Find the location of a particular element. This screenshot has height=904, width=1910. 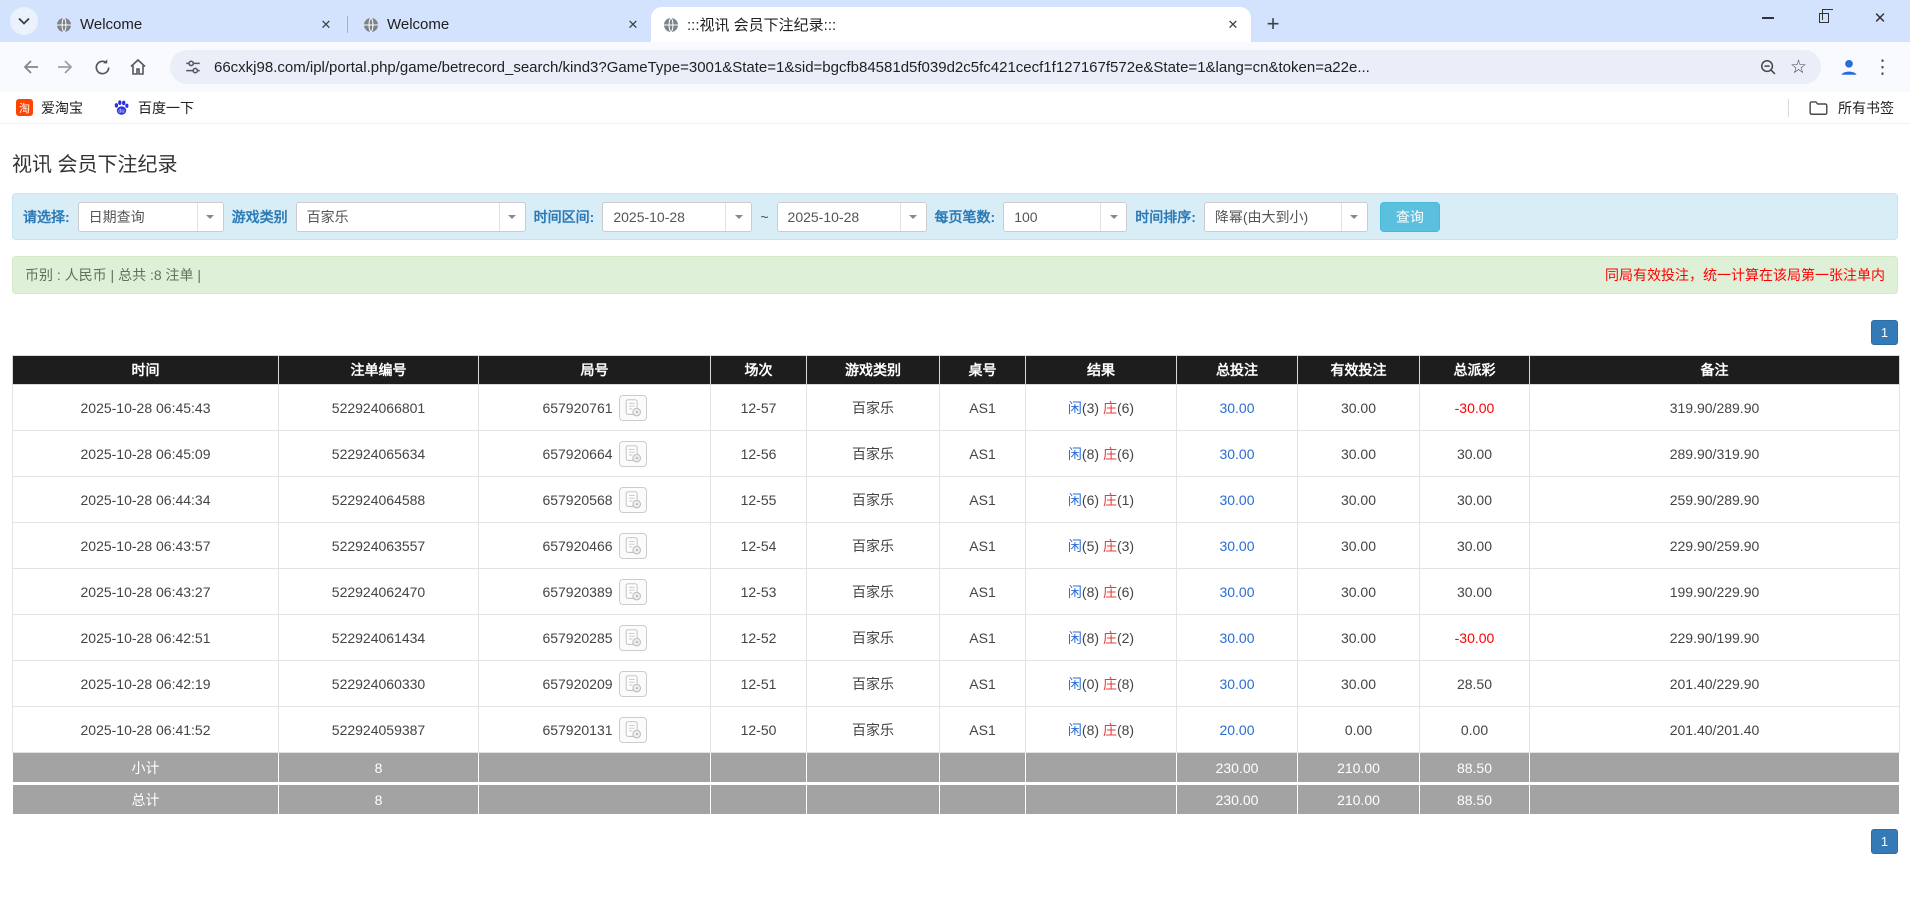

close-window-button: ✕ is located at coordinates (1880, 18).